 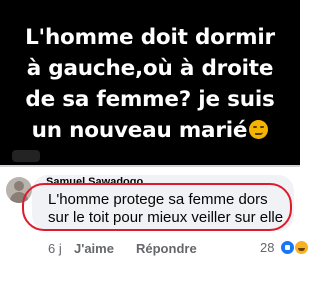 What do you see at coordinates (150, 68) in the screenshot?
I see `post-line: à gauche,où à droite` at bounding box center [150, 68].